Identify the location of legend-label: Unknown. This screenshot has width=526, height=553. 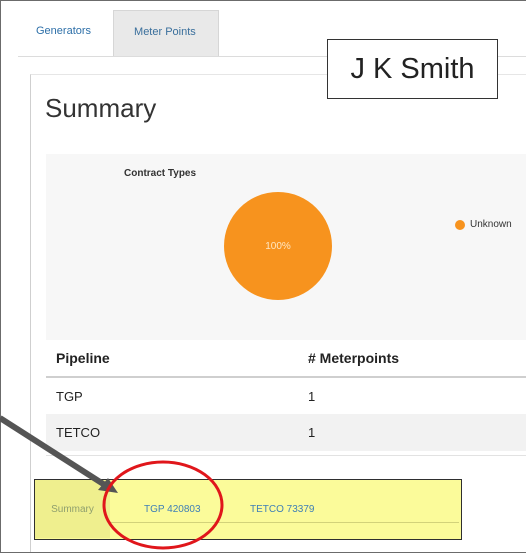
(491, 224).